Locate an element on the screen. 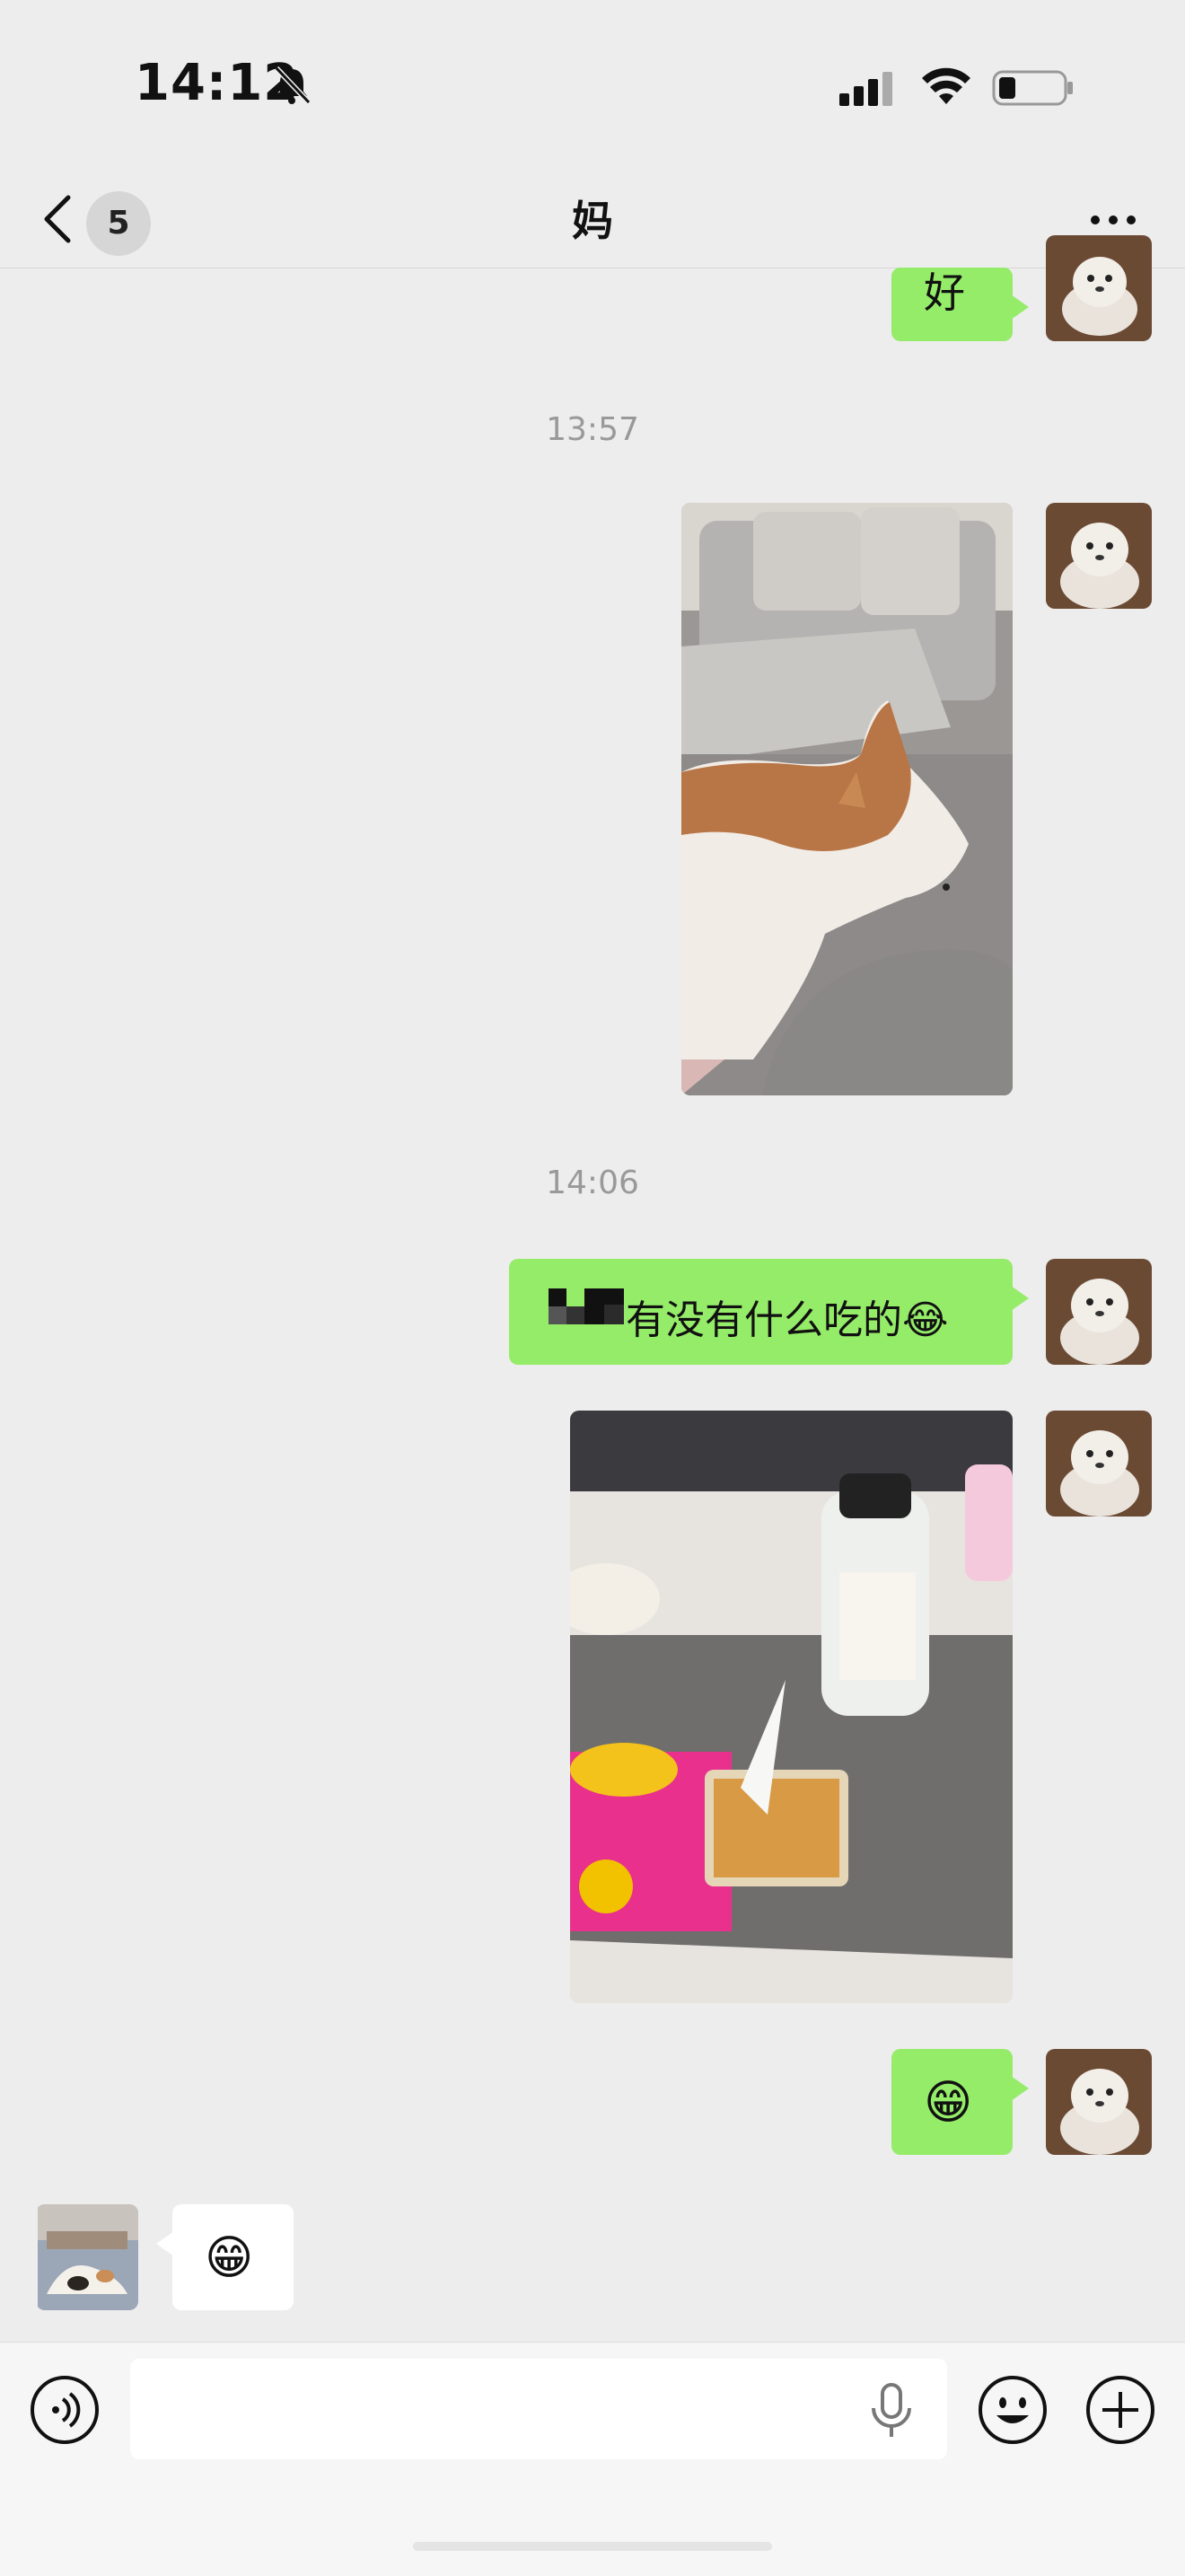  message-input is located at coordinates (538, 2409).